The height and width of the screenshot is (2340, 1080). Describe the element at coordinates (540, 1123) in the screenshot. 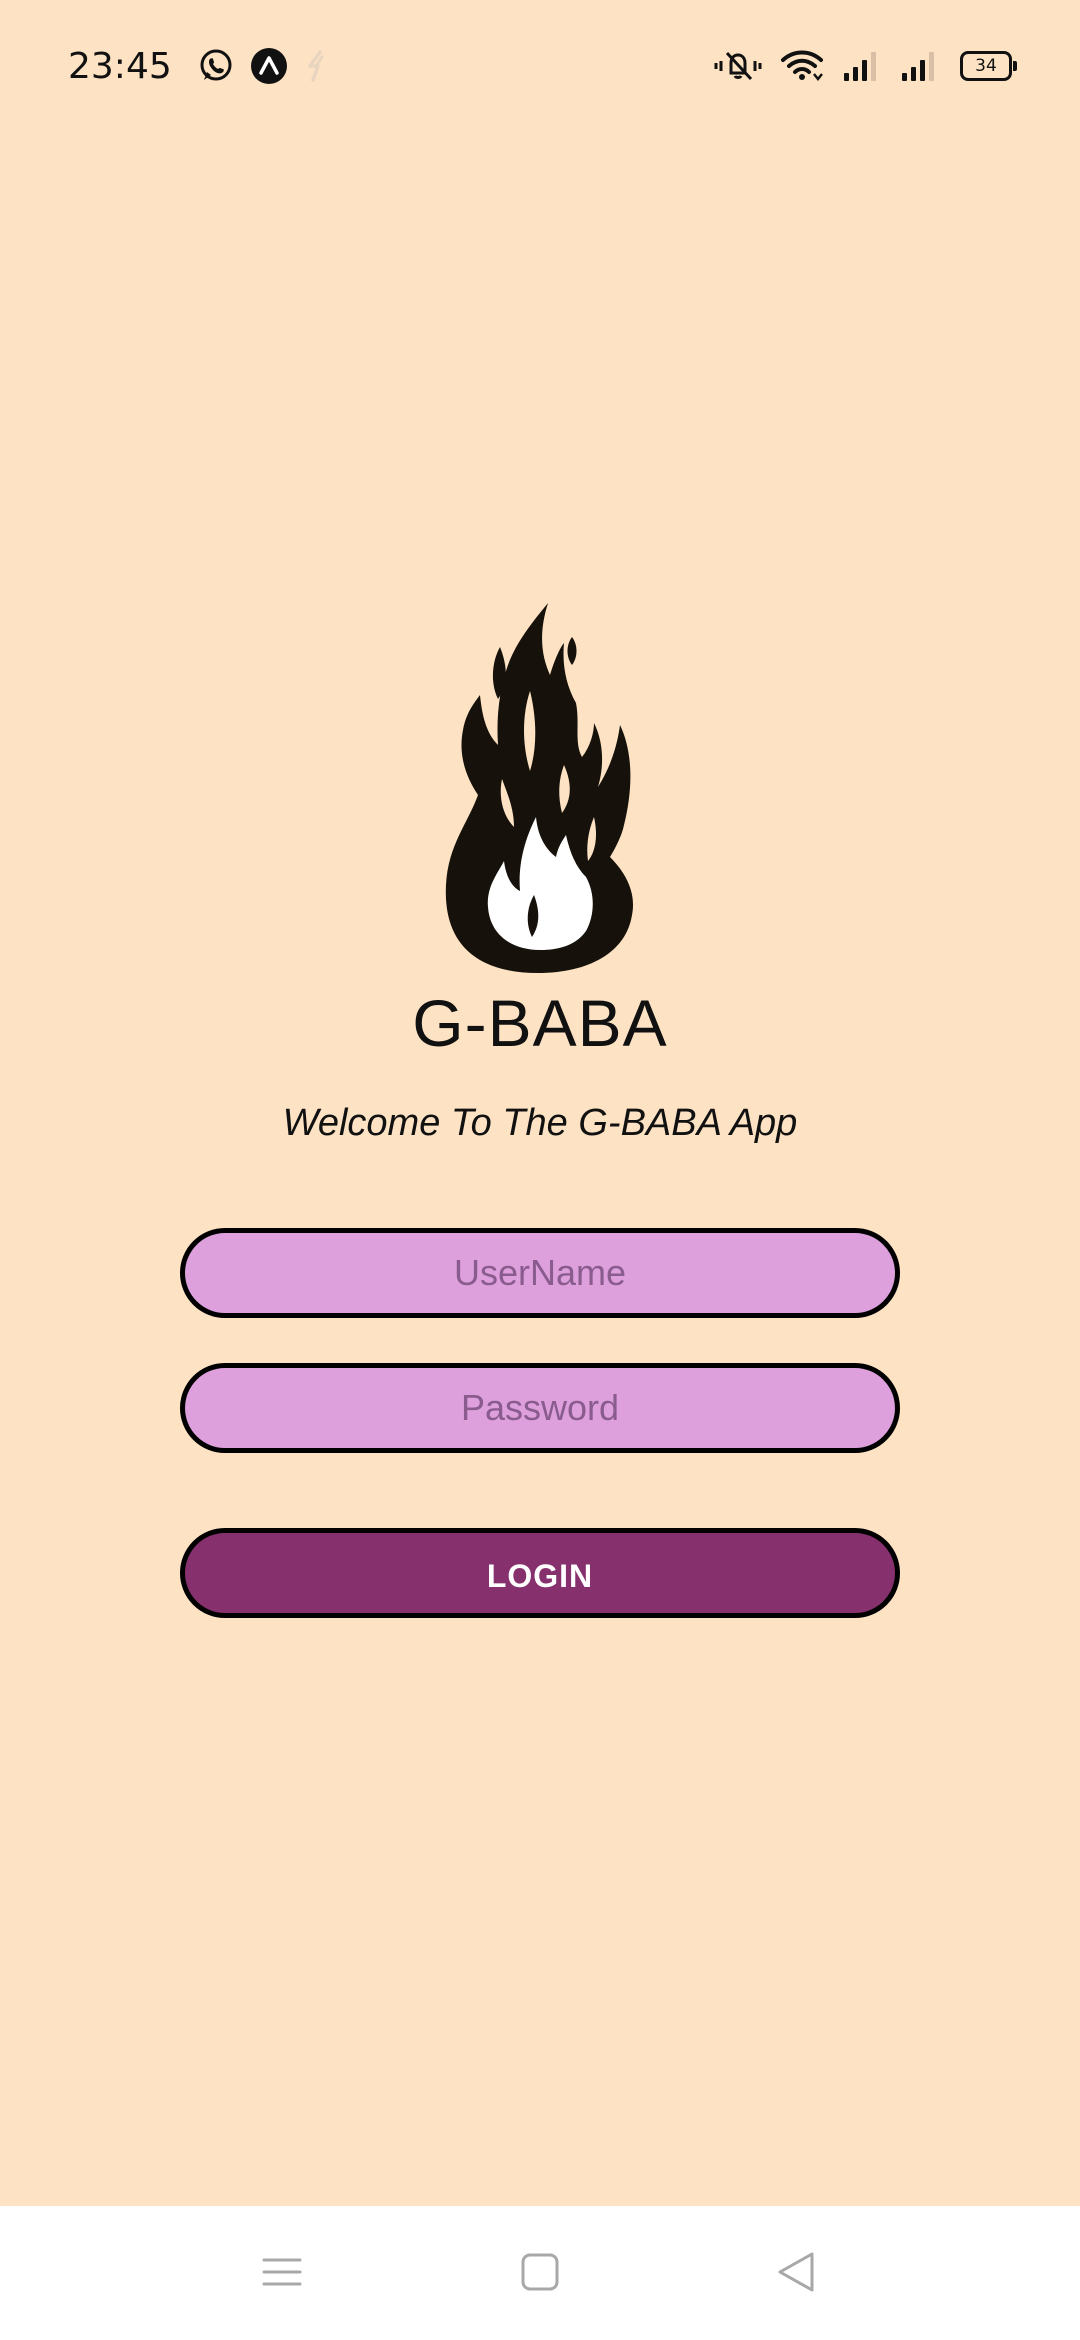

I see `welcome-subtitle: Welcome To The G-BABA App` at that location.